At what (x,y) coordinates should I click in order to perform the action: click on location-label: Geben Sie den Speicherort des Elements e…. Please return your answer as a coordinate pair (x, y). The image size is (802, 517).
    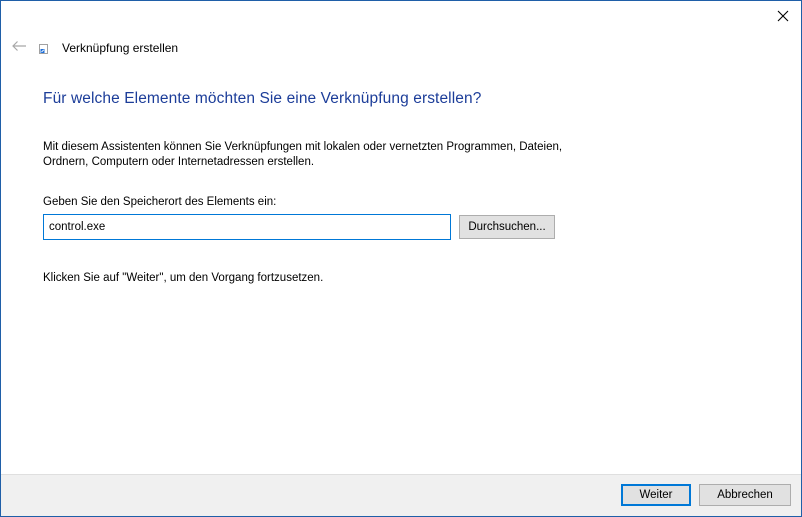
    Looking at the image, I should click on (160, 202).